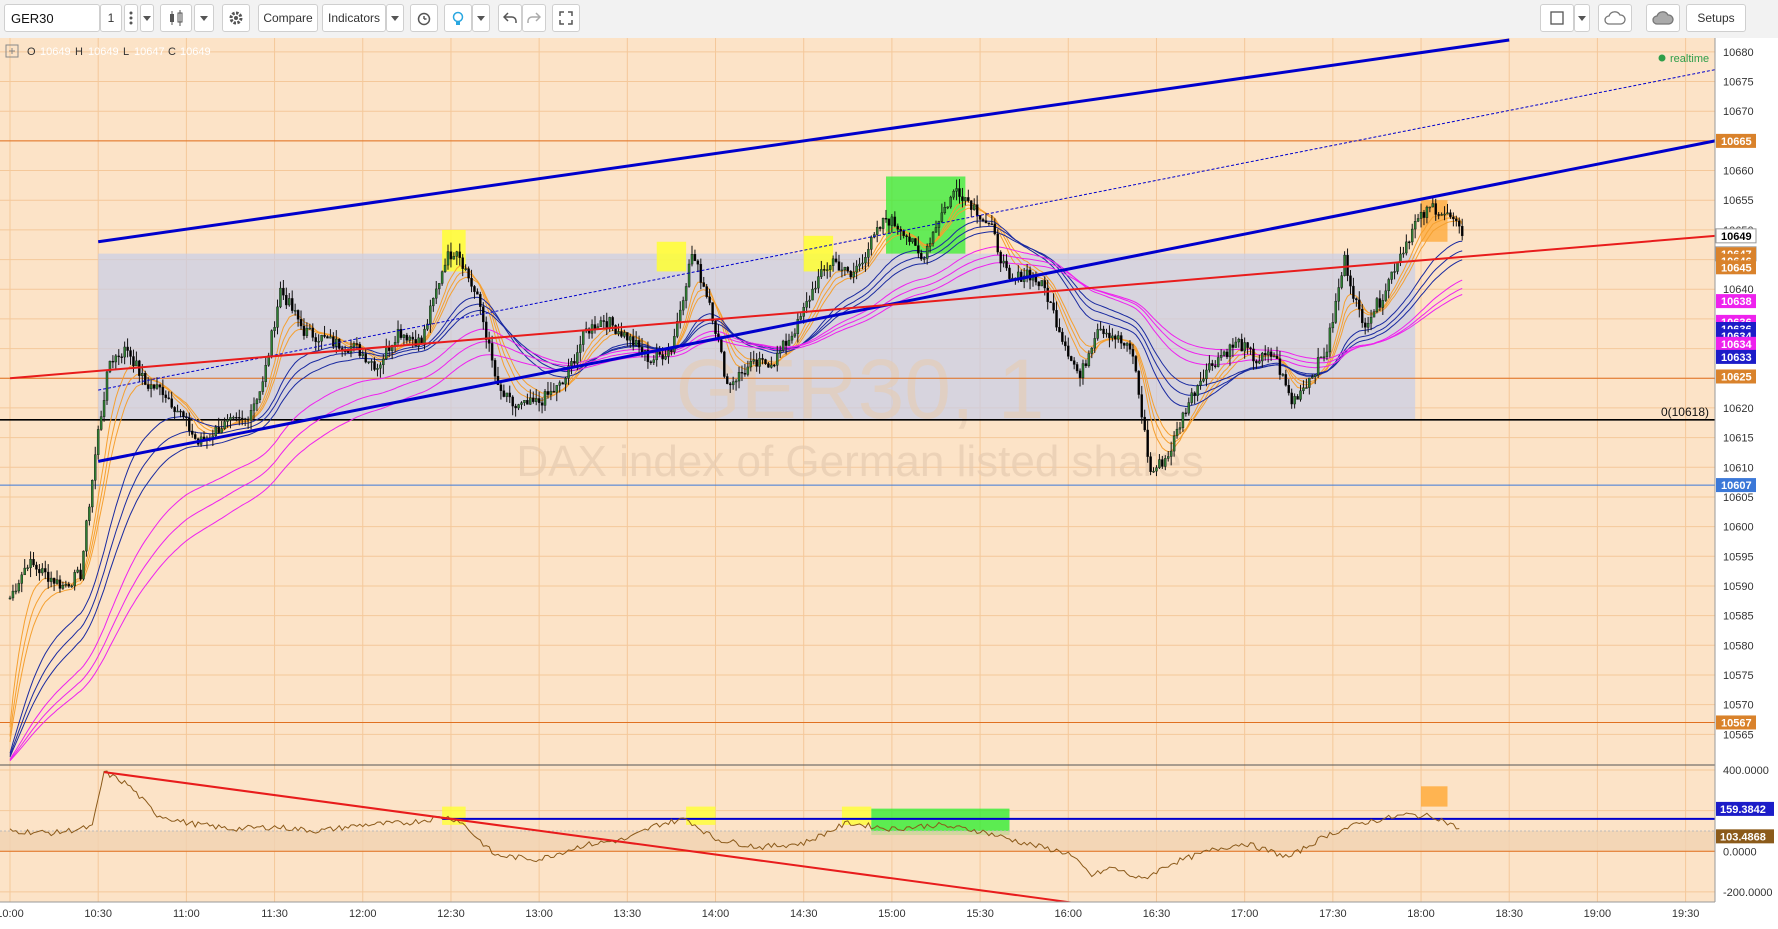 The height and width of the screenshot is (929, 1778). What do you see at coordinates (1663, 18) in the screenshot?
I see `cloud-upload-icon` at bounding box center [1663, 18].